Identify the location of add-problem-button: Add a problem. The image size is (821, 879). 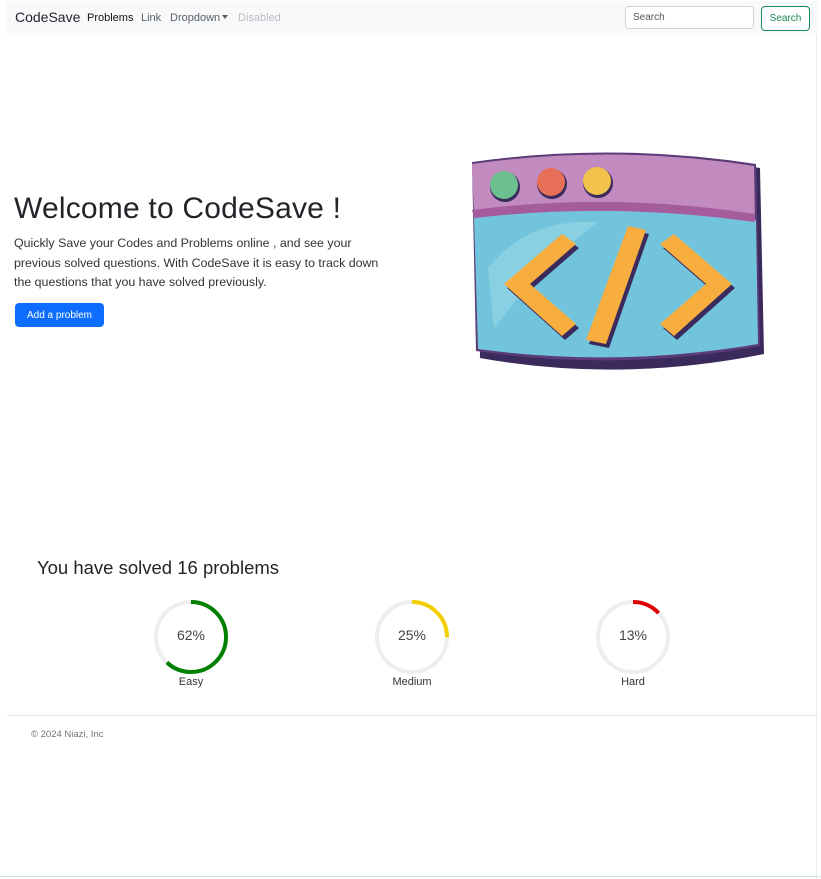
(59, 315).